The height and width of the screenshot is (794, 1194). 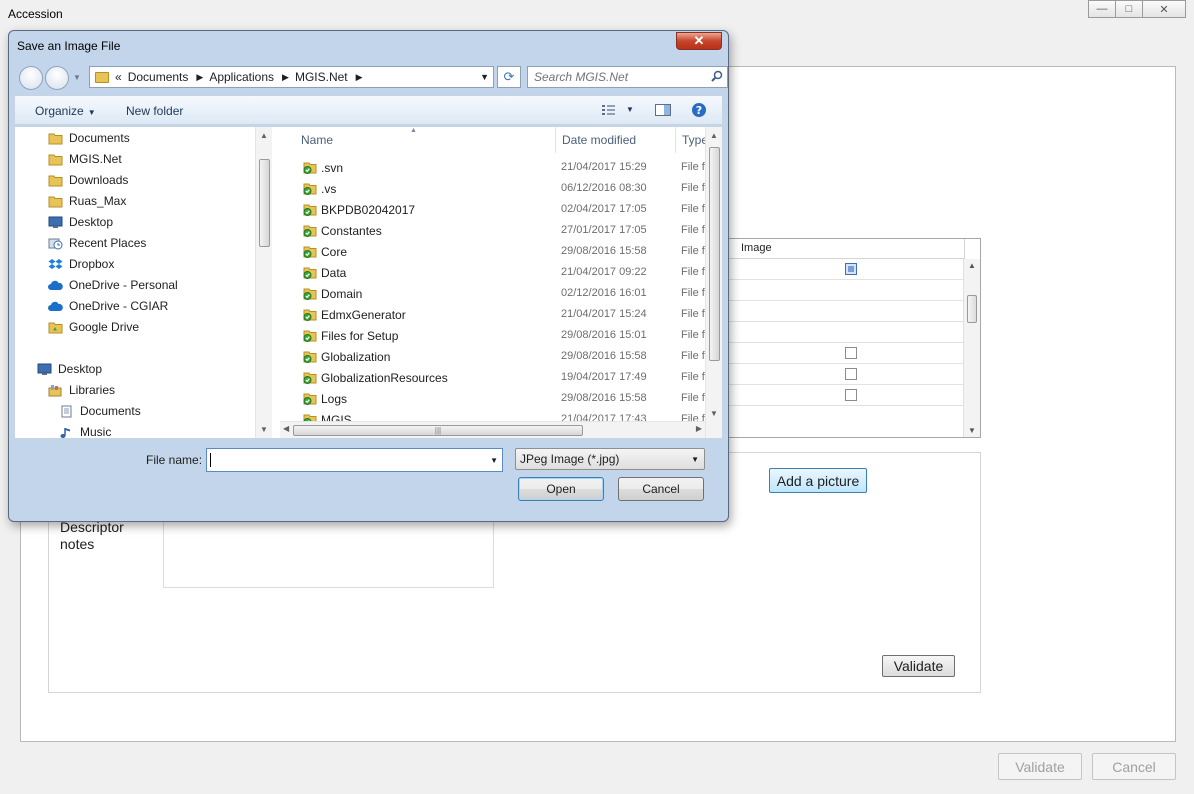 What do you see at coordinates (31, 78) in the screenshot?
I see `back-button` at bounding box center [31, 78].